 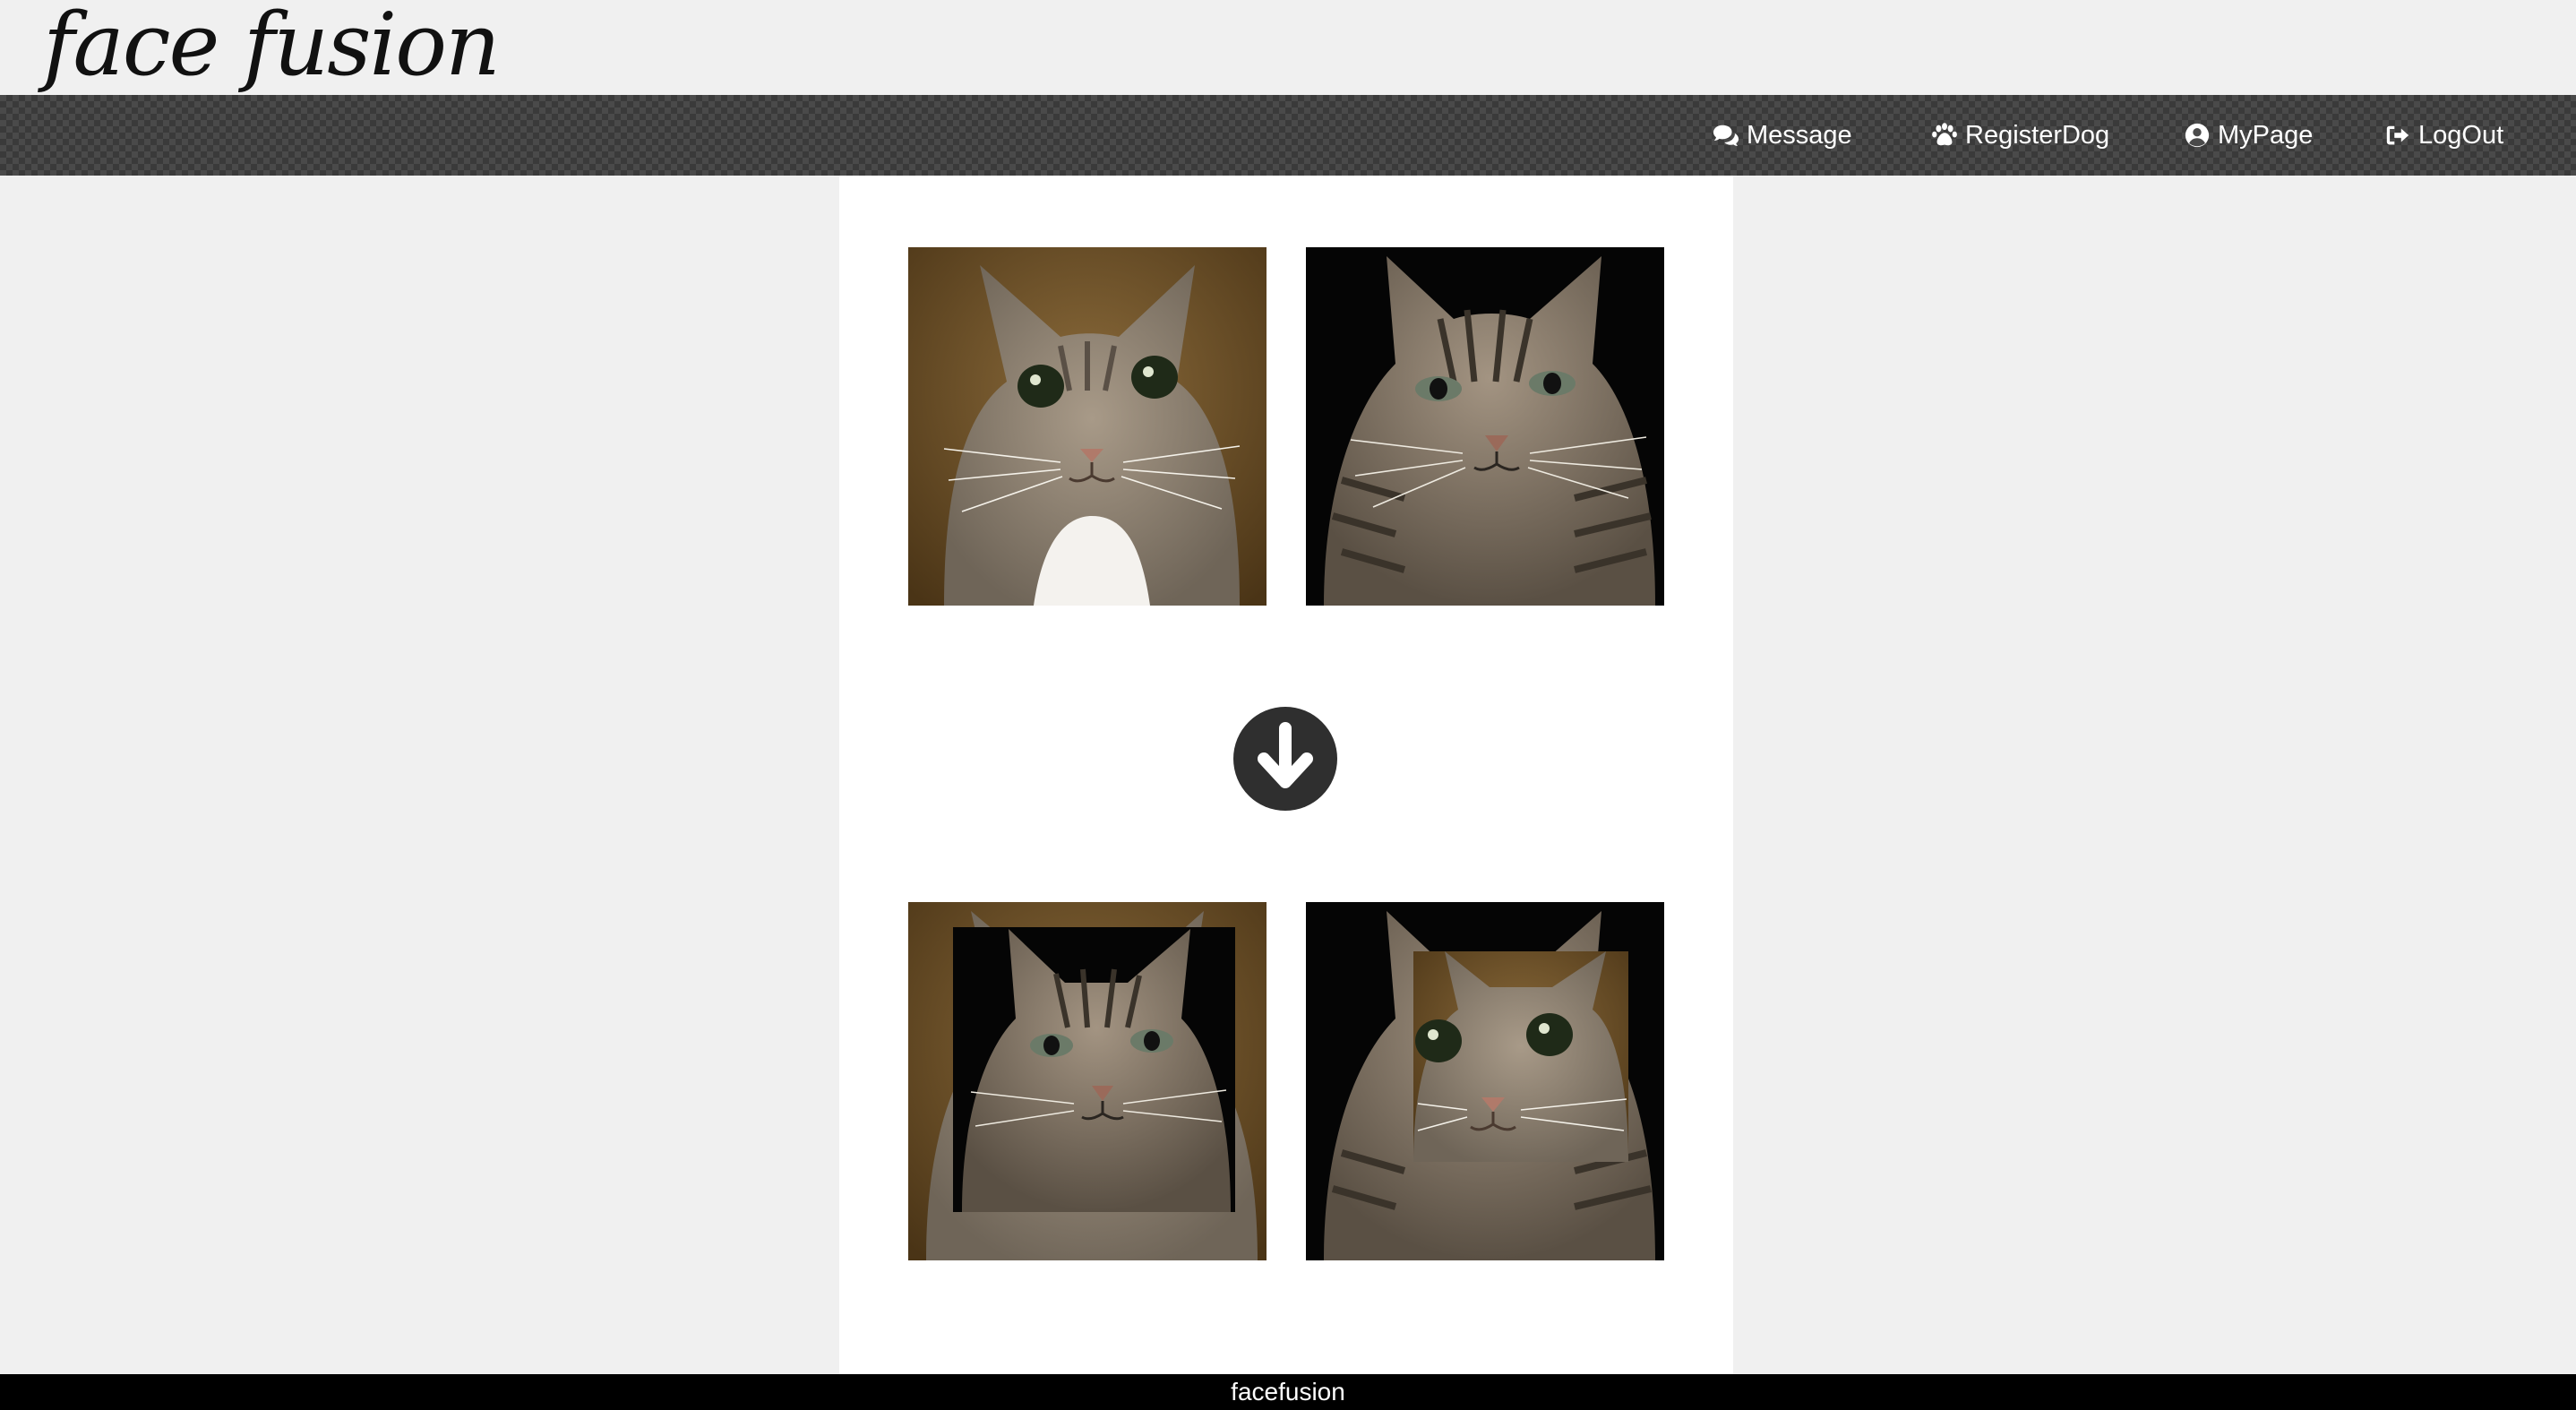 I want to click on user-circle-icon, so click(x=2197, y=135).